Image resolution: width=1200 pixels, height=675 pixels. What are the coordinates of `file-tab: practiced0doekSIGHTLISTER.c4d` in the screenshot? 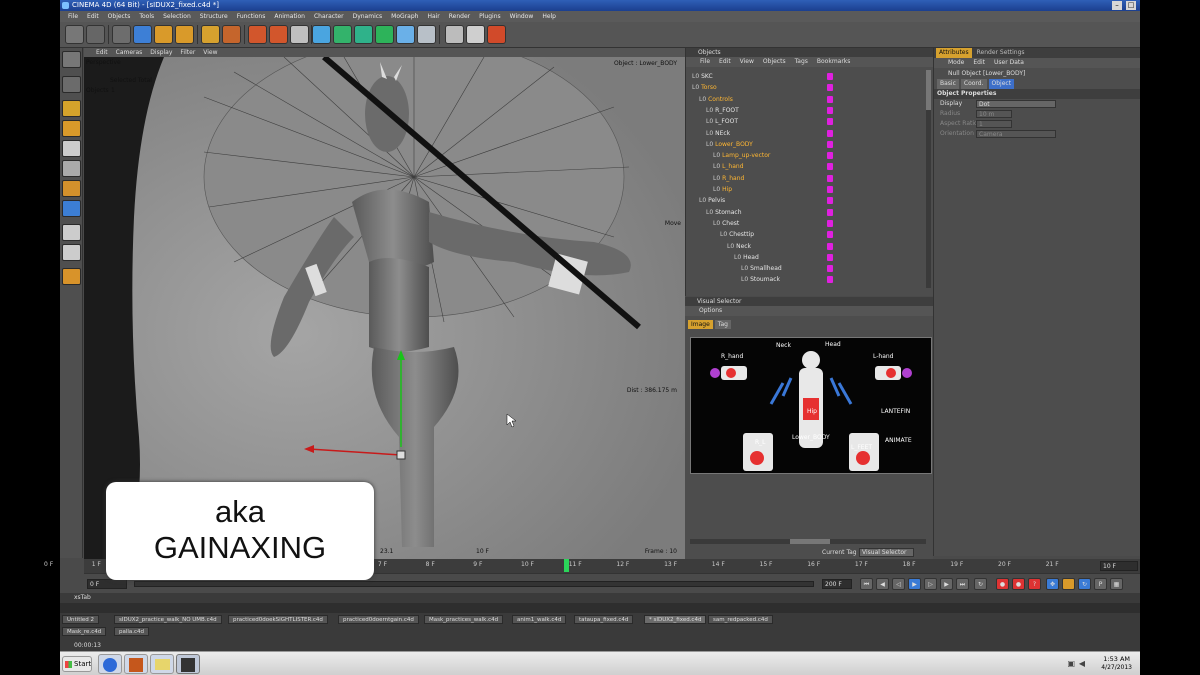 It's located at (278, 619).